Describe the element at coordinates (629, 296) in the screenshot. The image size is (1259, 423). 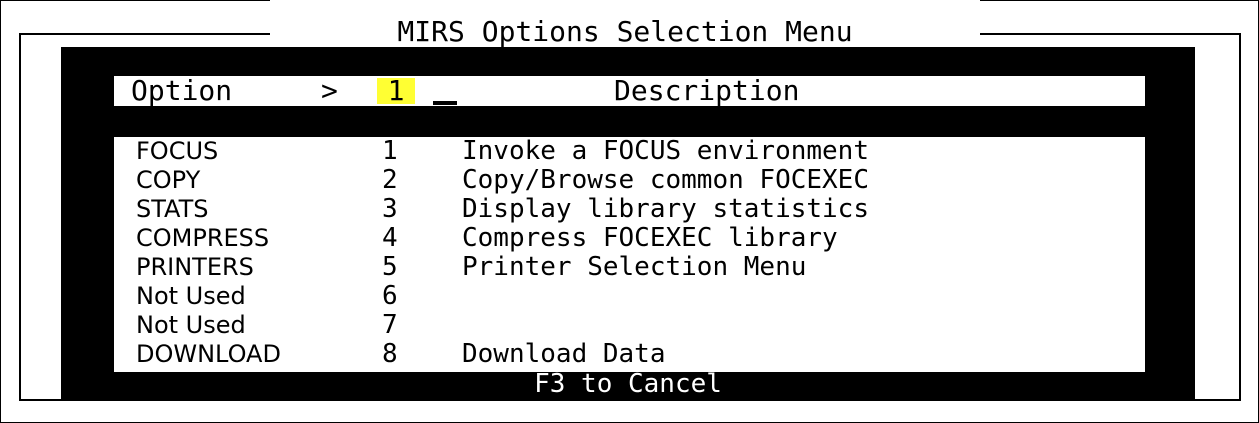
I see `list-item: Not Used 6` at that location.